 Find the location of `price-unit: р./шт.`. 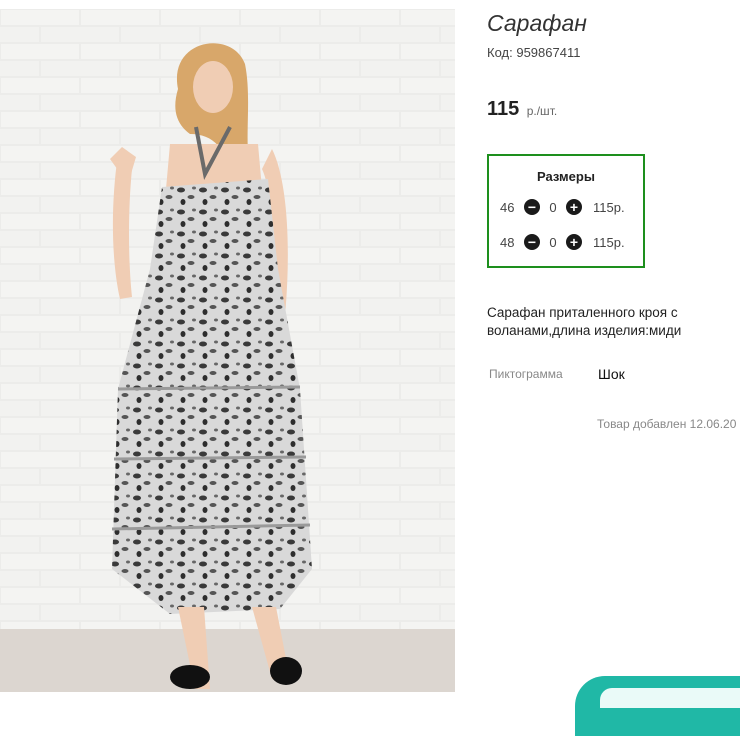

price-unit: р./шт. is located at coordinates (542, 111).